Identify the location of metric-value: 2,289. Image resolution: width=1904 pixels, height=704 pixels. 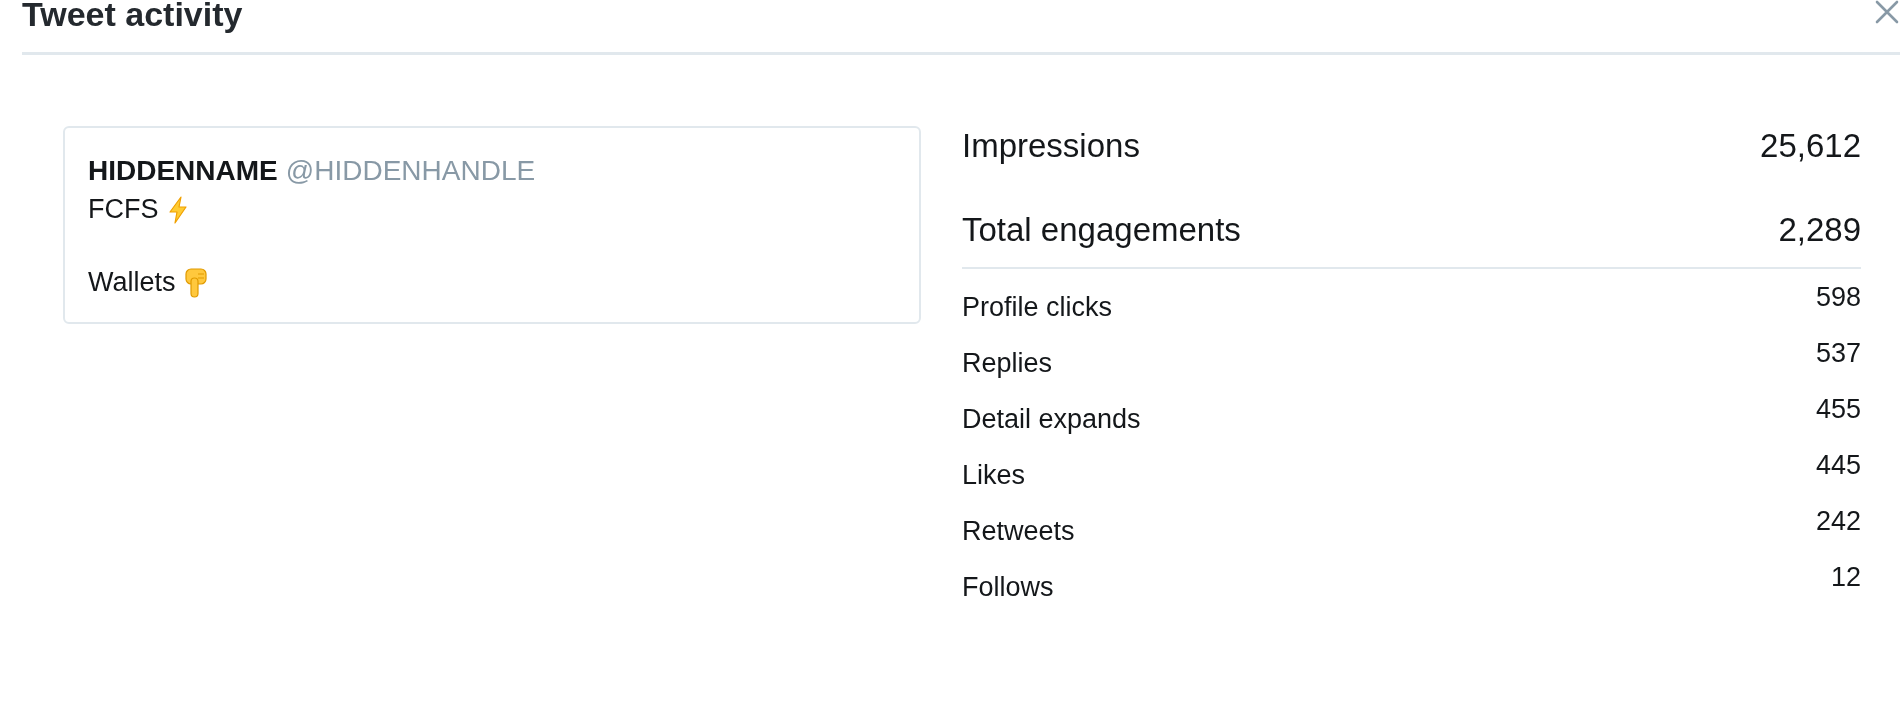
(1819, 230).